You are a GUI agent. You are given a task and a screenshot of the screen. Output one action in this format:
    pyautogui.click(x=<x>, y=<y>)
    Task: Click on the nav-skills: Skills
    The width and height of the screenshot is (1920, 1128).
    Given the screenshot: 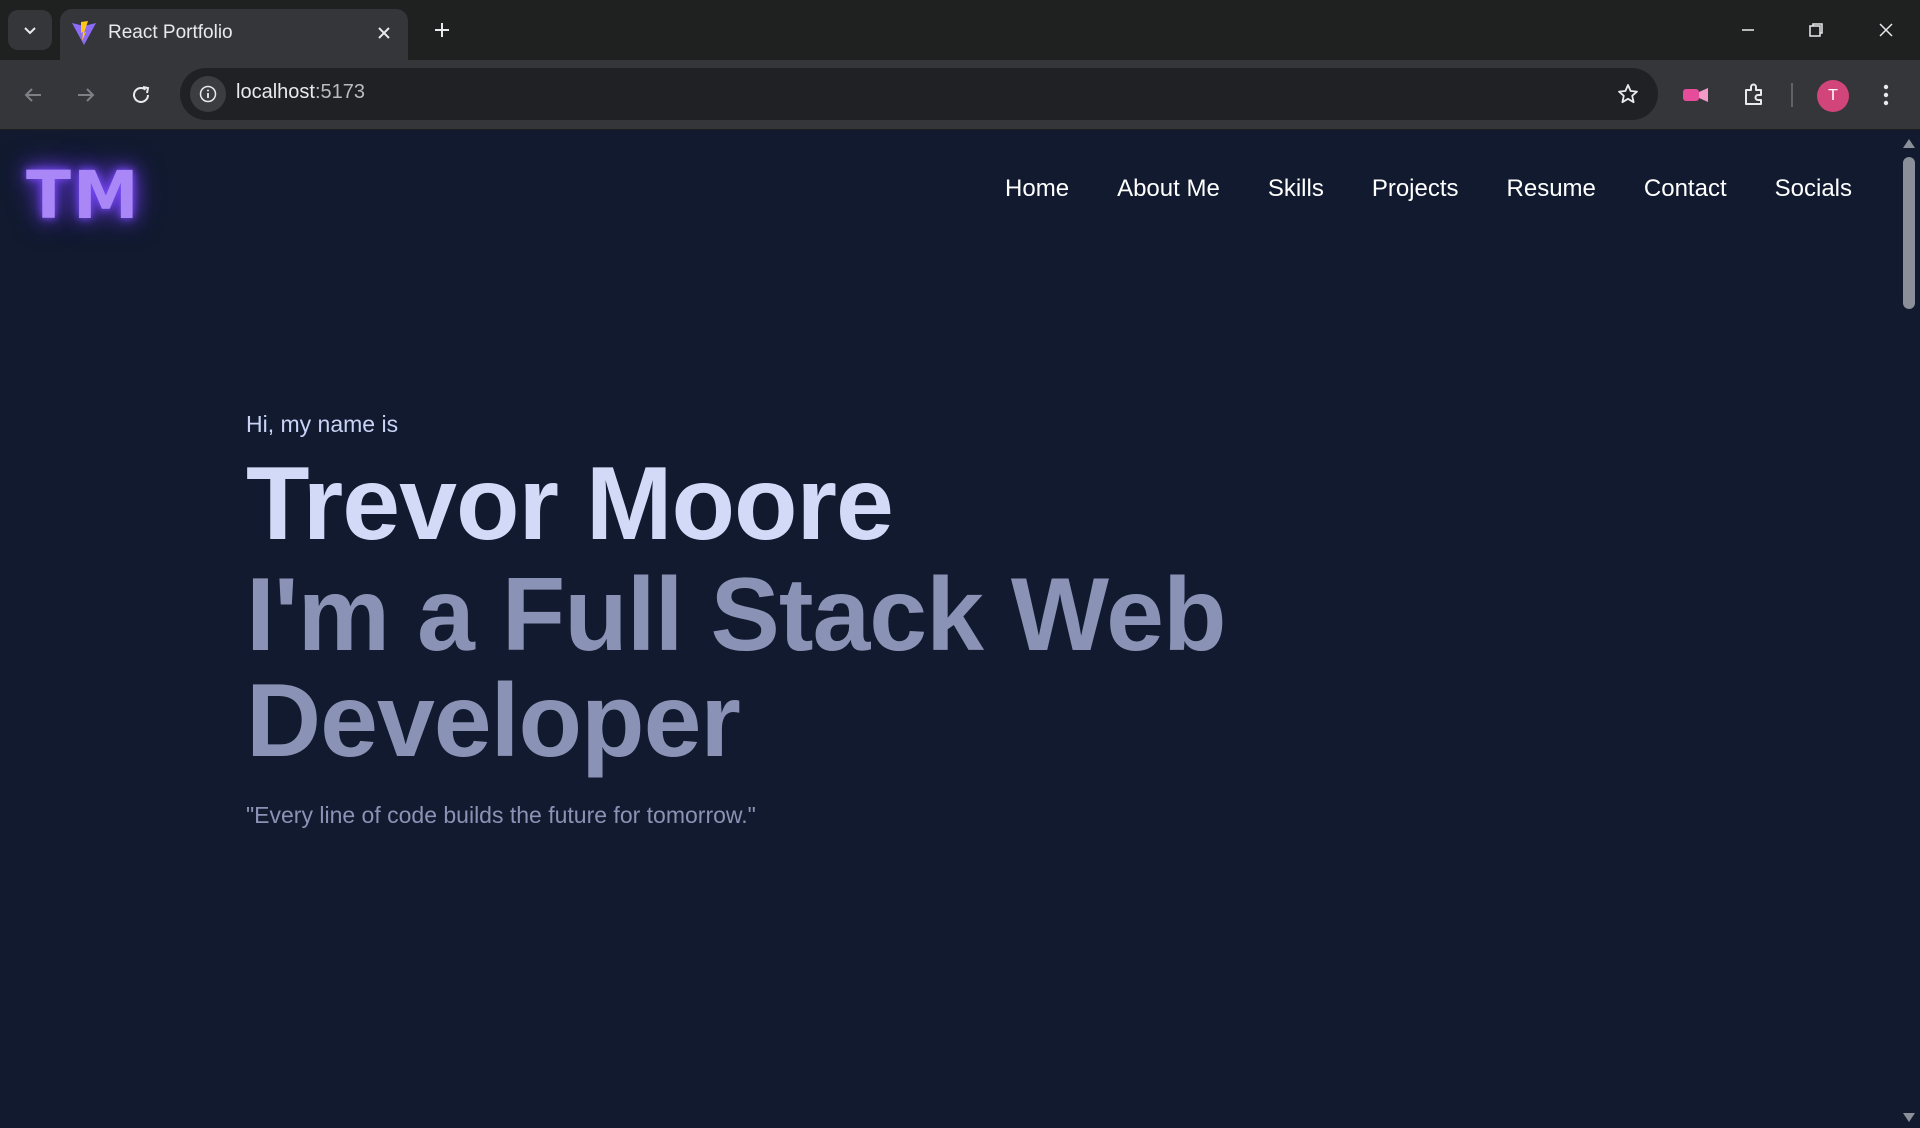 What is the action you would take?
    pyautogui.click(x=1296, y=189)
    